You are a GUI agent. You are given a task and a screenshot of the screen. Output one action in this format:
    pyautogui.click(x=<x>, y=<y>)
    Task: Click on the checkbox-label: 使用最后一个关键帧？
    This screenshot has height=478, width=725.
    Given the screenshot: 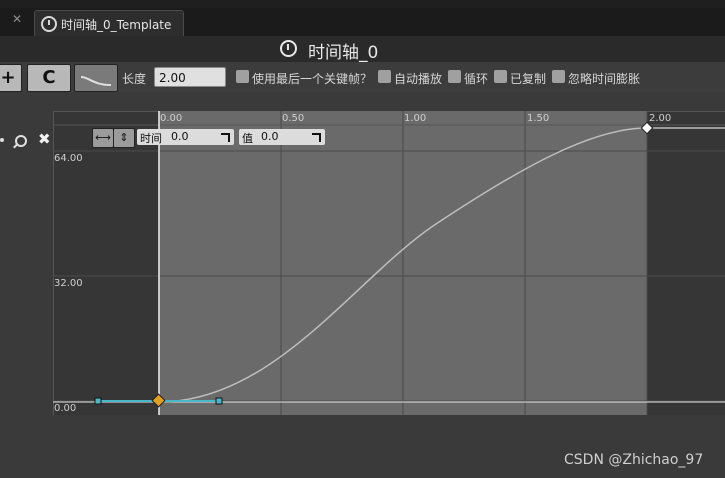 What is the action you would take?
    pyautogui.click(x=312, y=79)
    